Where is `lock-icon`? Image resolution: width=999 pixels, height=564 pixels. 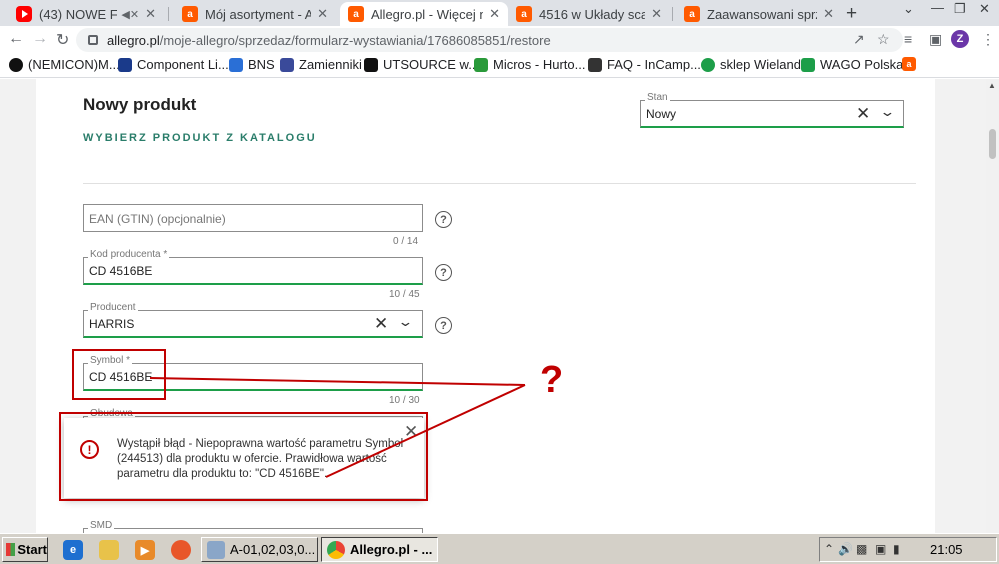
lock-icon is located at coordinates (93, 40).